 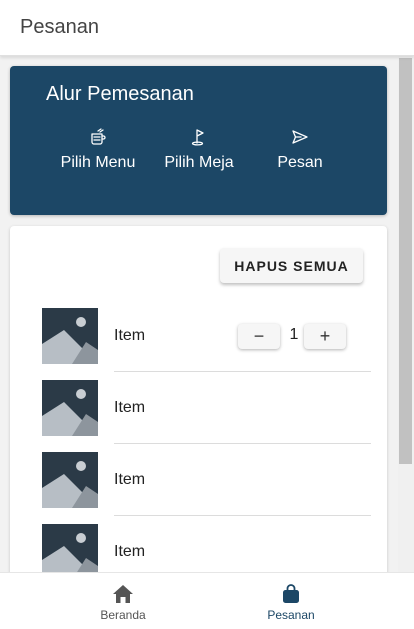 What do you see at coordinates (199, 162) in the screenshot?
I see `step-label: Pilih Meja` at bounding box center [199, 162].